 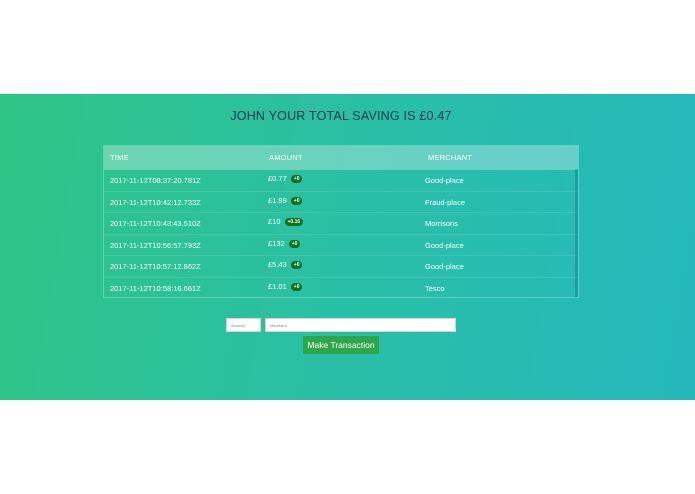 I want to click on table-row: 2017-11-12T10:56:57.793Z £132 +0 Good-place, so click(x=341, y=245).